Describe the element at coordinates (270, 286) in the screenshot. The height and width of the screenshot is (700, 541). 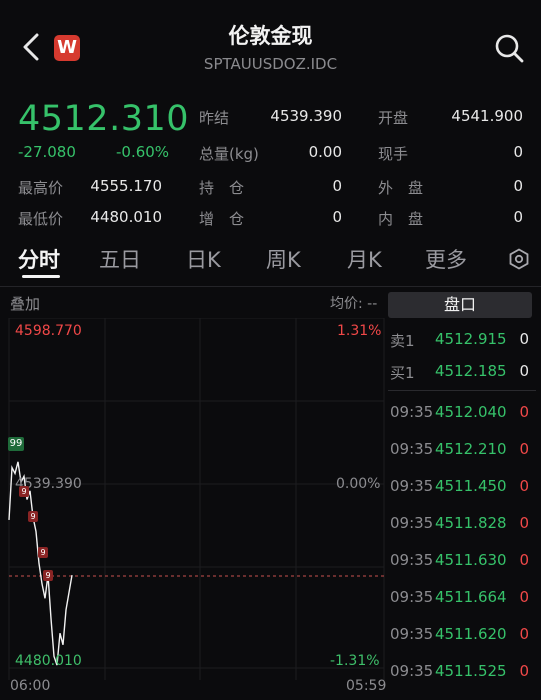
I see `tabs-divider` at that location.